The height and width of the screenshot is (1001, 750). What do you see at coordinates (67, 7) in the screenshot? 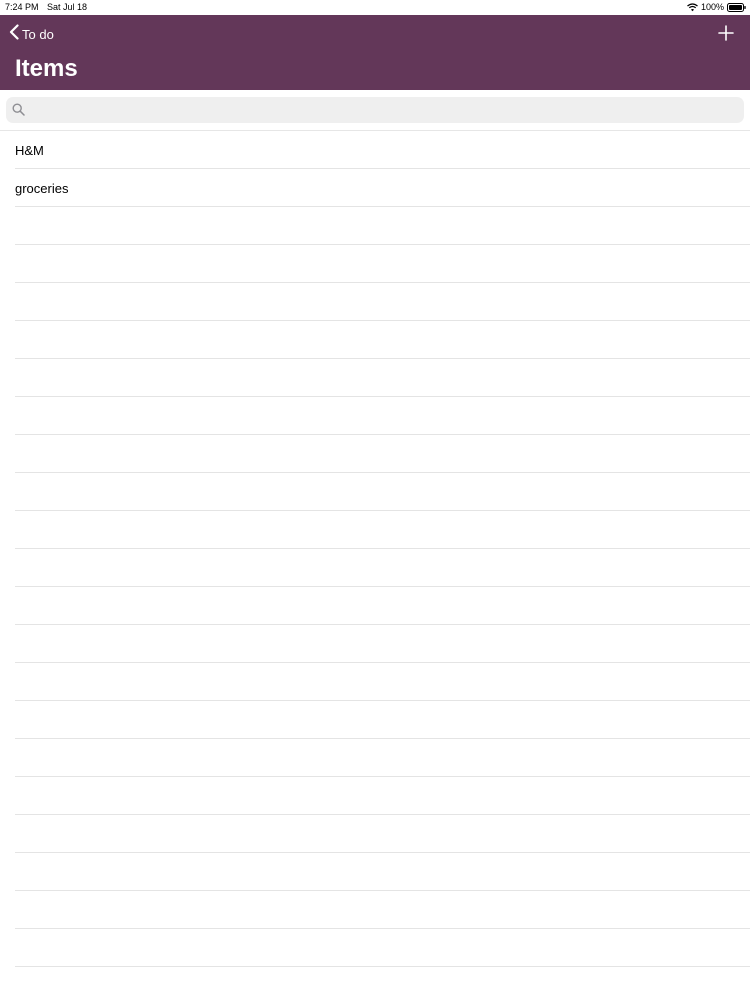
I see `status-date: Sat Jul 18` at bounding box center [67, 7].